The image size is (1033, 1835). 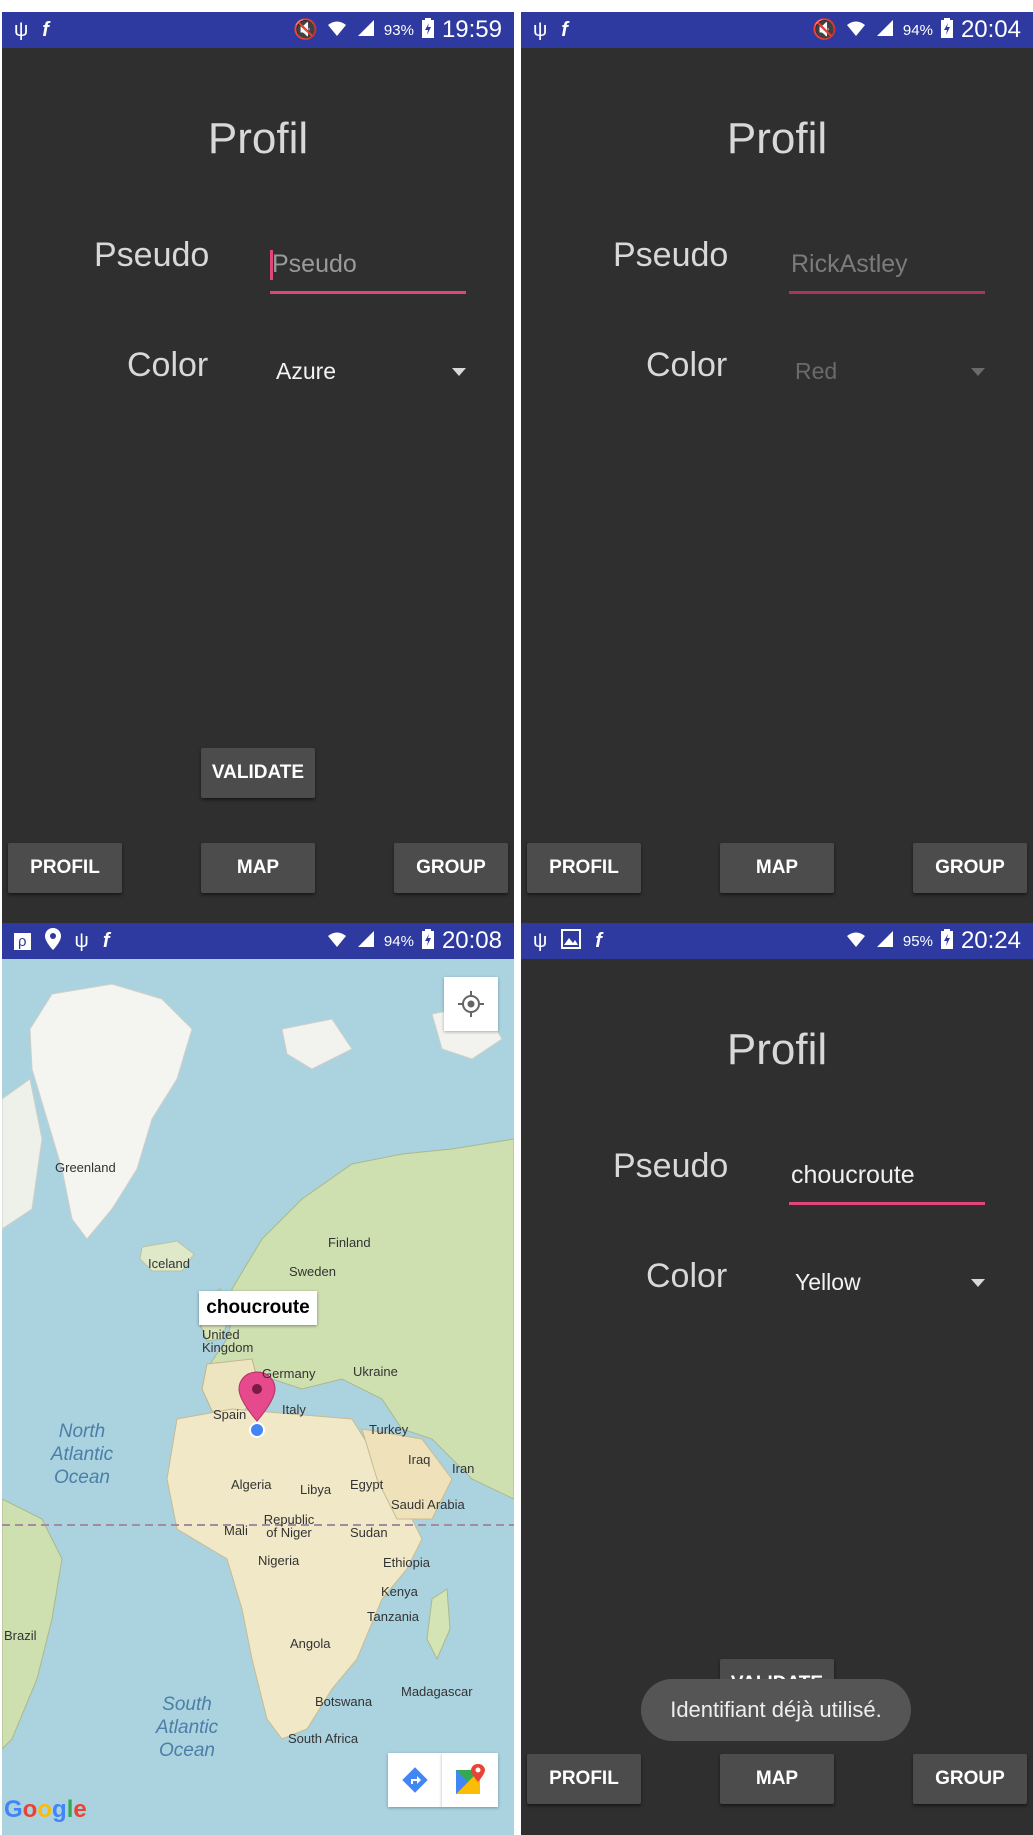 What do you see at coordinates (990, 29) in the screenshot?
I see `clock: 20:04` at bounding box center [990, 29].